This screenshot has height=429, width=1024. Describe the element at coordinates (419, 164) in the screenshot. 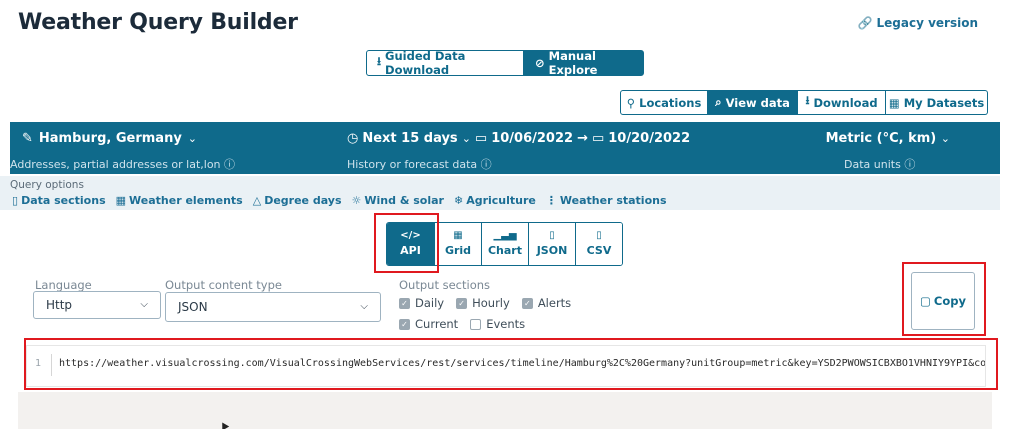

I see `period-hint: History or forecast data ⓘ` at that location.